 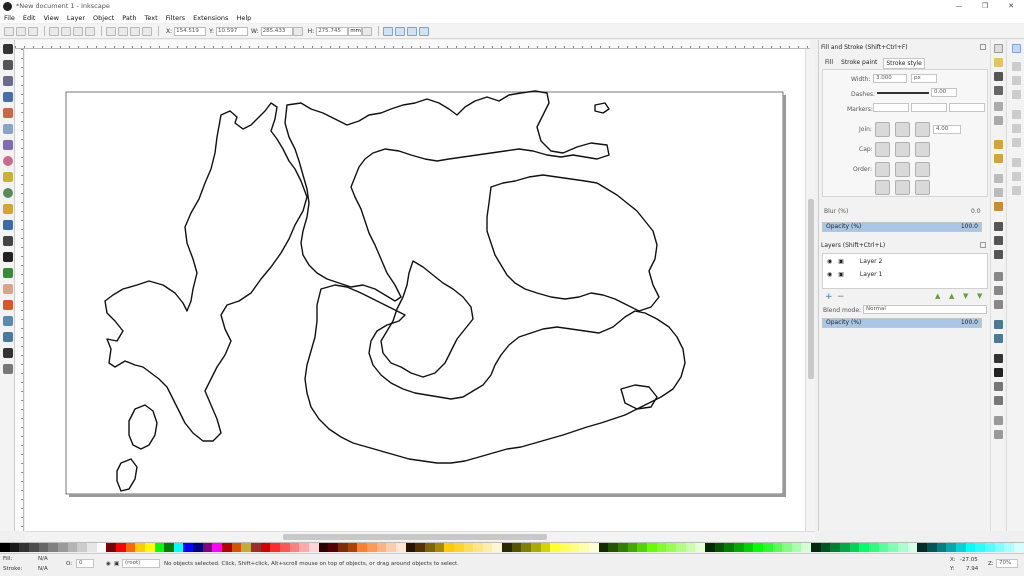 I want to click on round-join-button, so click(x=902, y=129).